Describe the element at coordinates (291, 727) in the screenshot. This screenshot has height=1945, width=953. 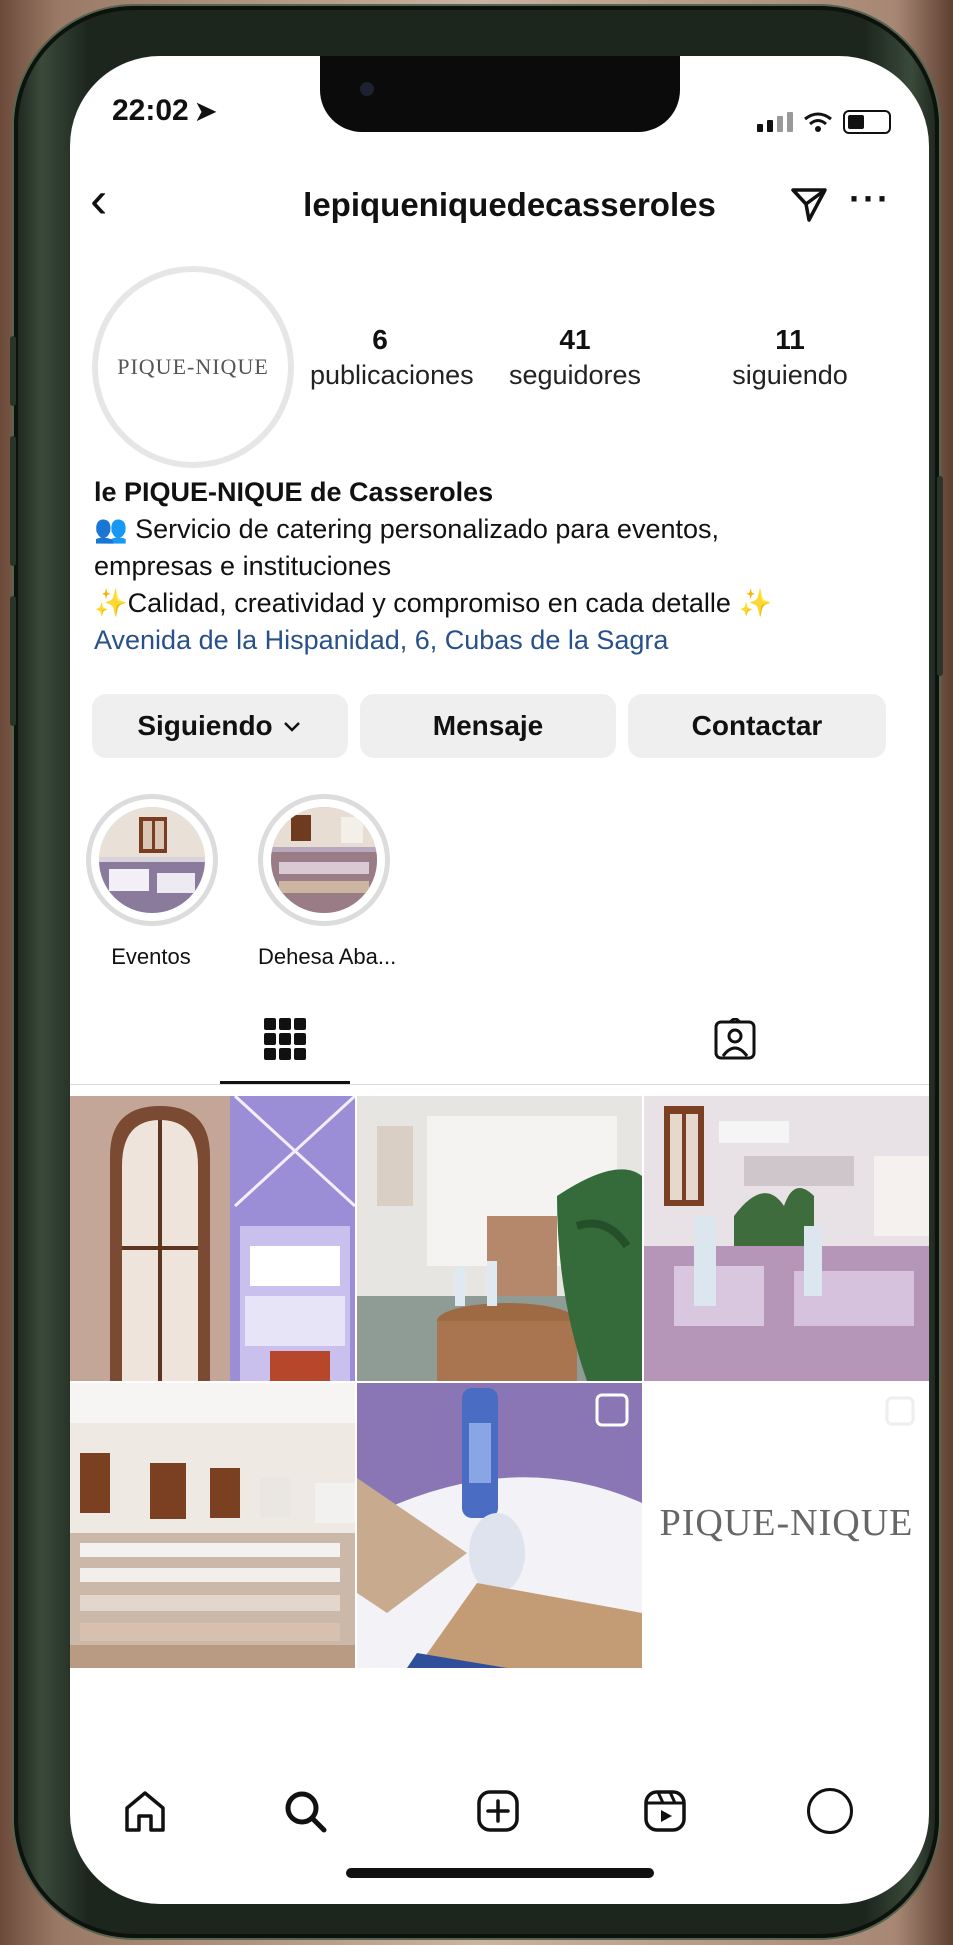
I see `chevron-down-icon` at that location.